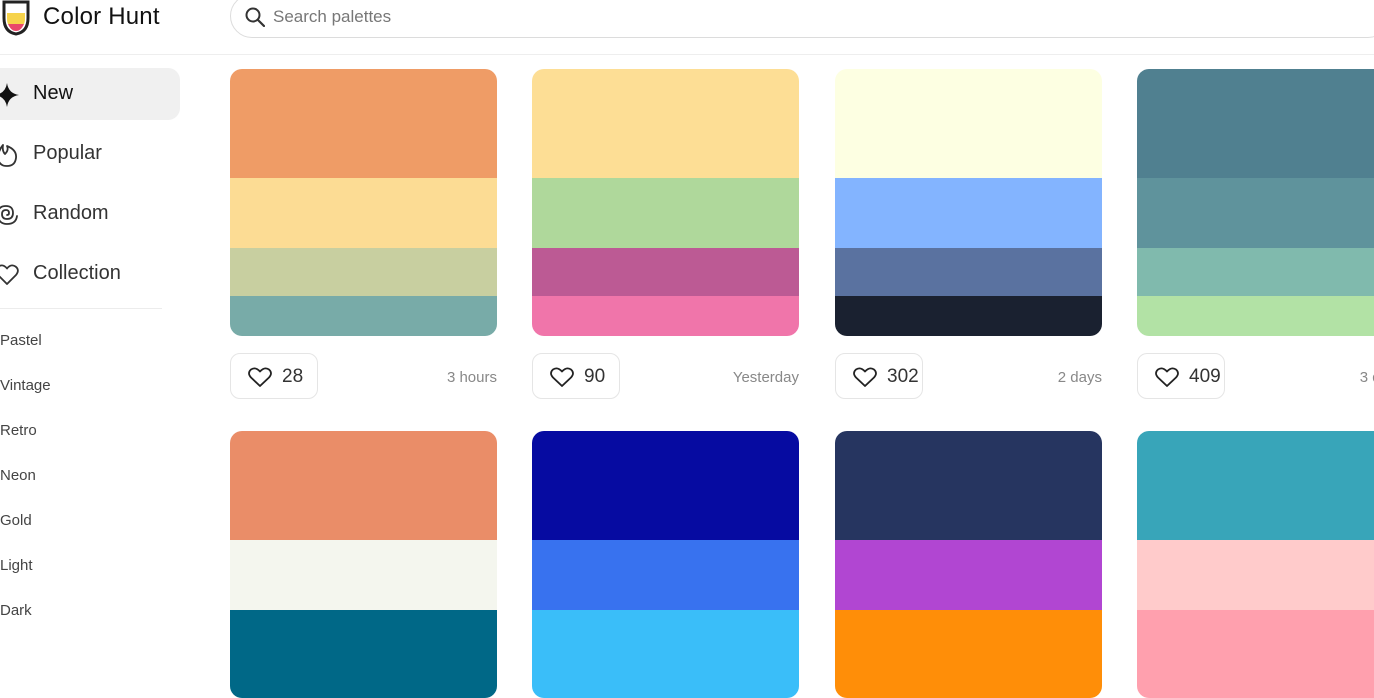 The height and width of the screenshot is (698, 1374). I want to click on like-button: 302, so click(879, 376).